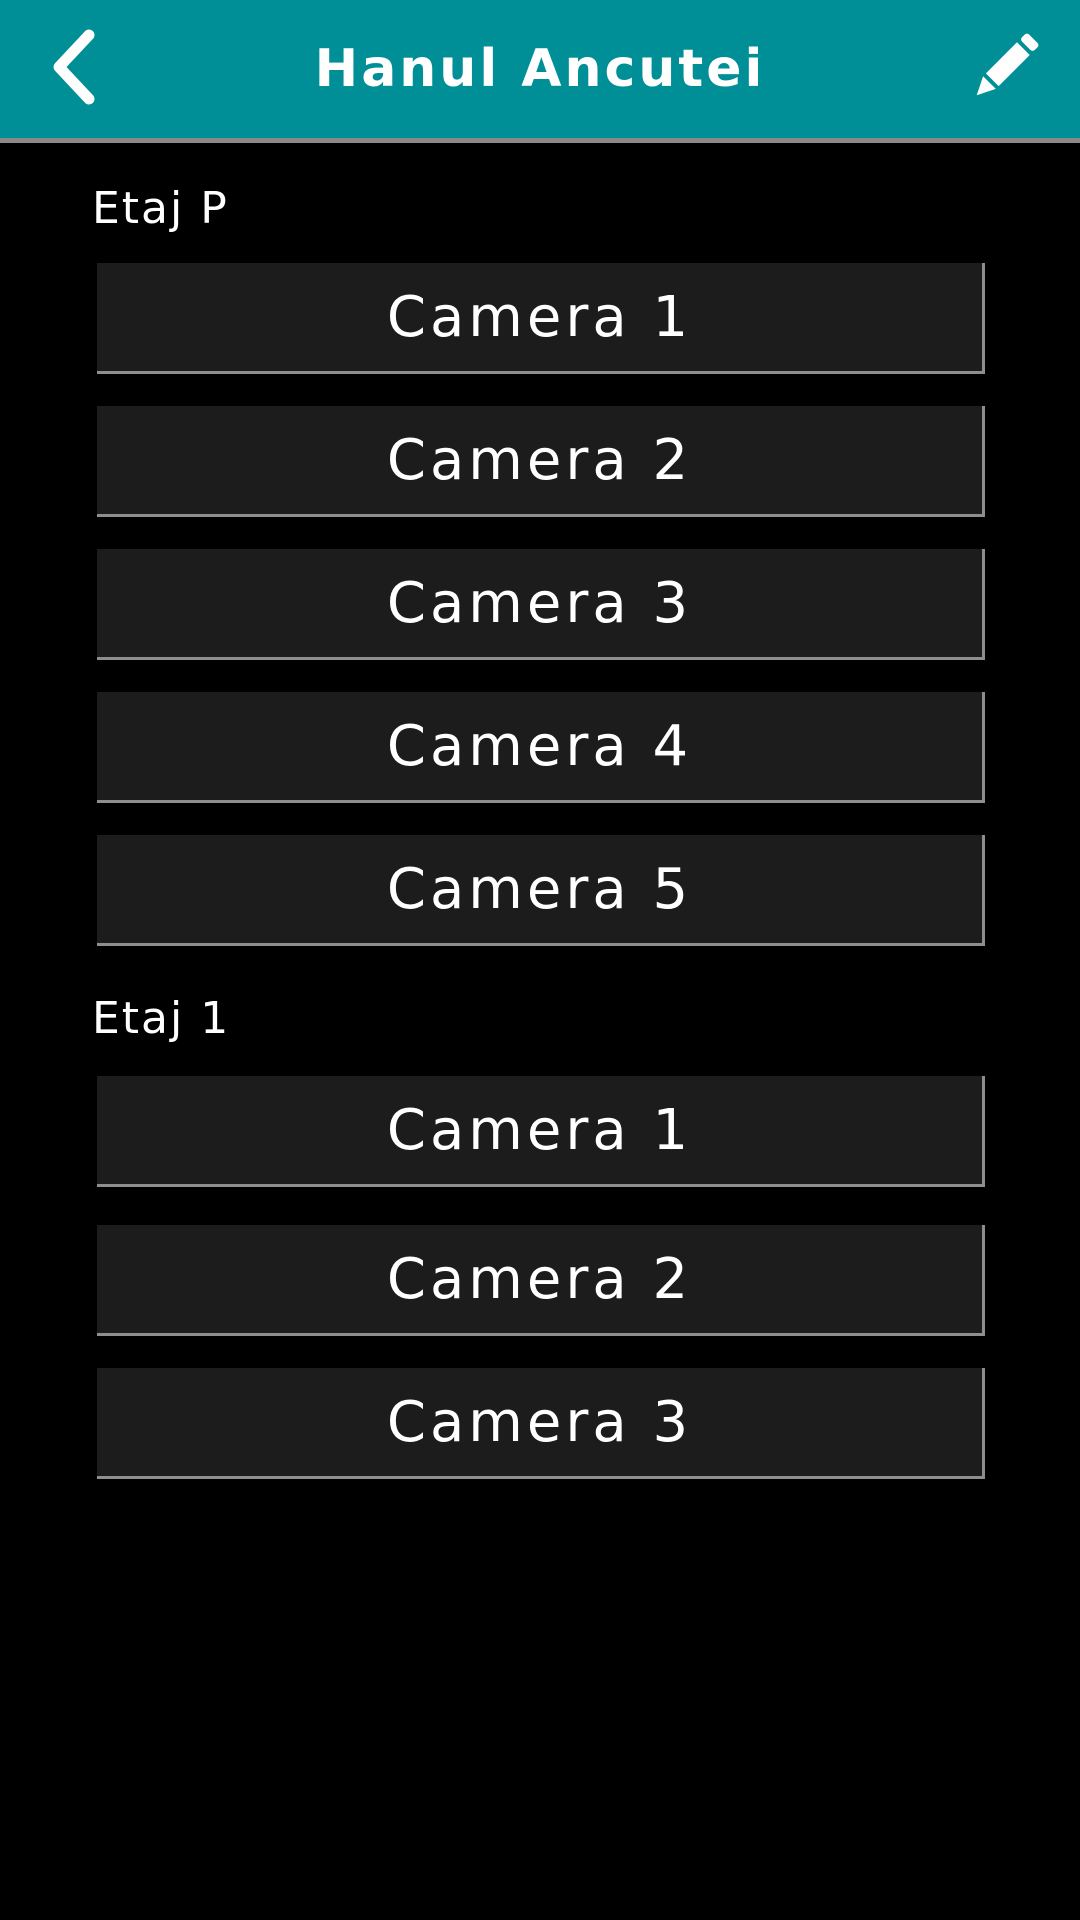 The height and width of the screenshot is (1920, 1080). What do you see at coordinates (1007, 64) in the screenshot?
I see `pencil-icon` at bounding box center [1007, 64].